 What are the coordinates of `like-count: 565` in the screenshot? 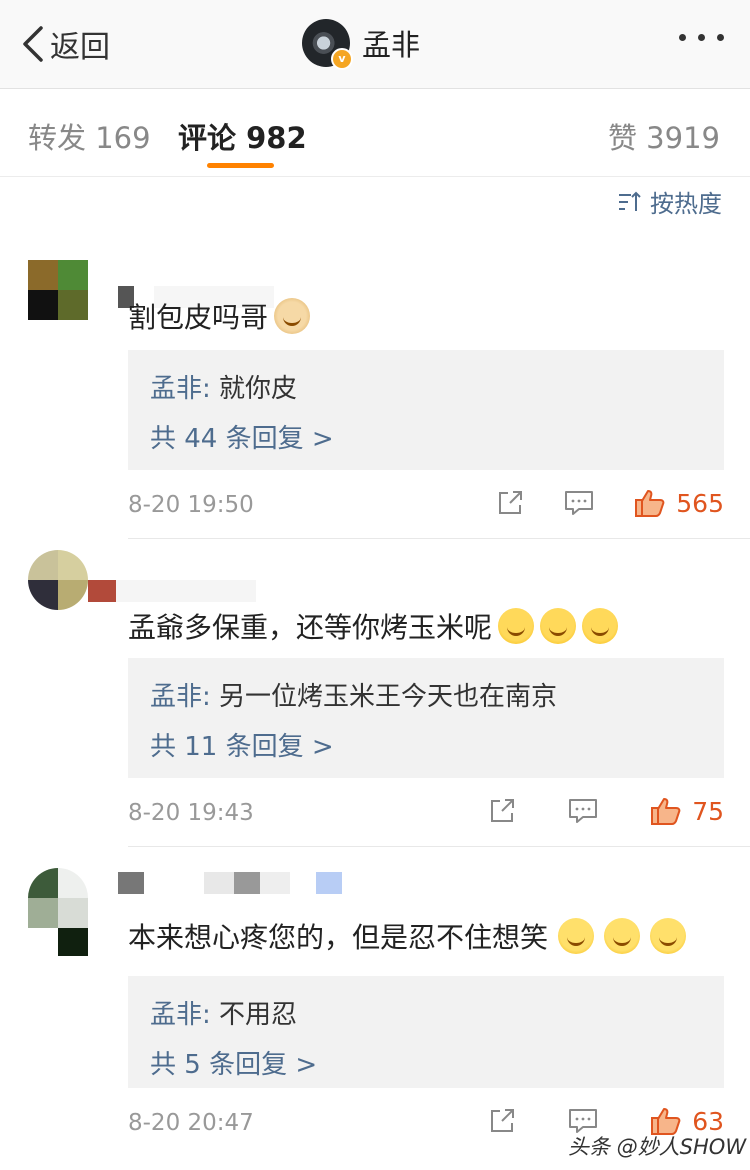 It's located at (700, 503).